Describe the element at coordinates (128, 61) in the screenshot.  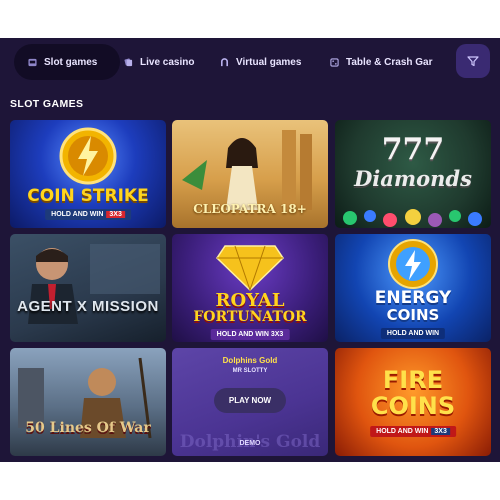
I see `live-casino-icon` at that location.